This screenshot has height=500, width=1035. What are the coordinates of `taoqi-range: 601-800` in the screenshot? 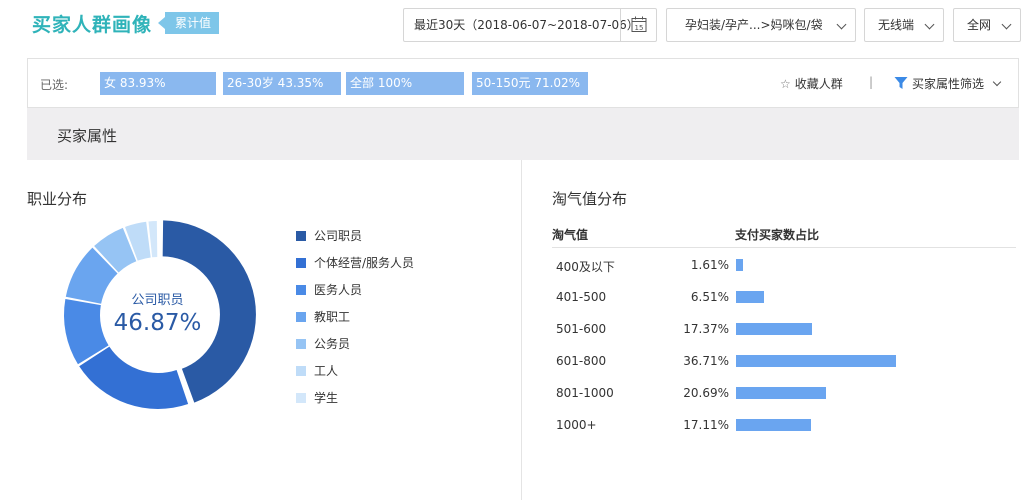 It's located at (581, 361).